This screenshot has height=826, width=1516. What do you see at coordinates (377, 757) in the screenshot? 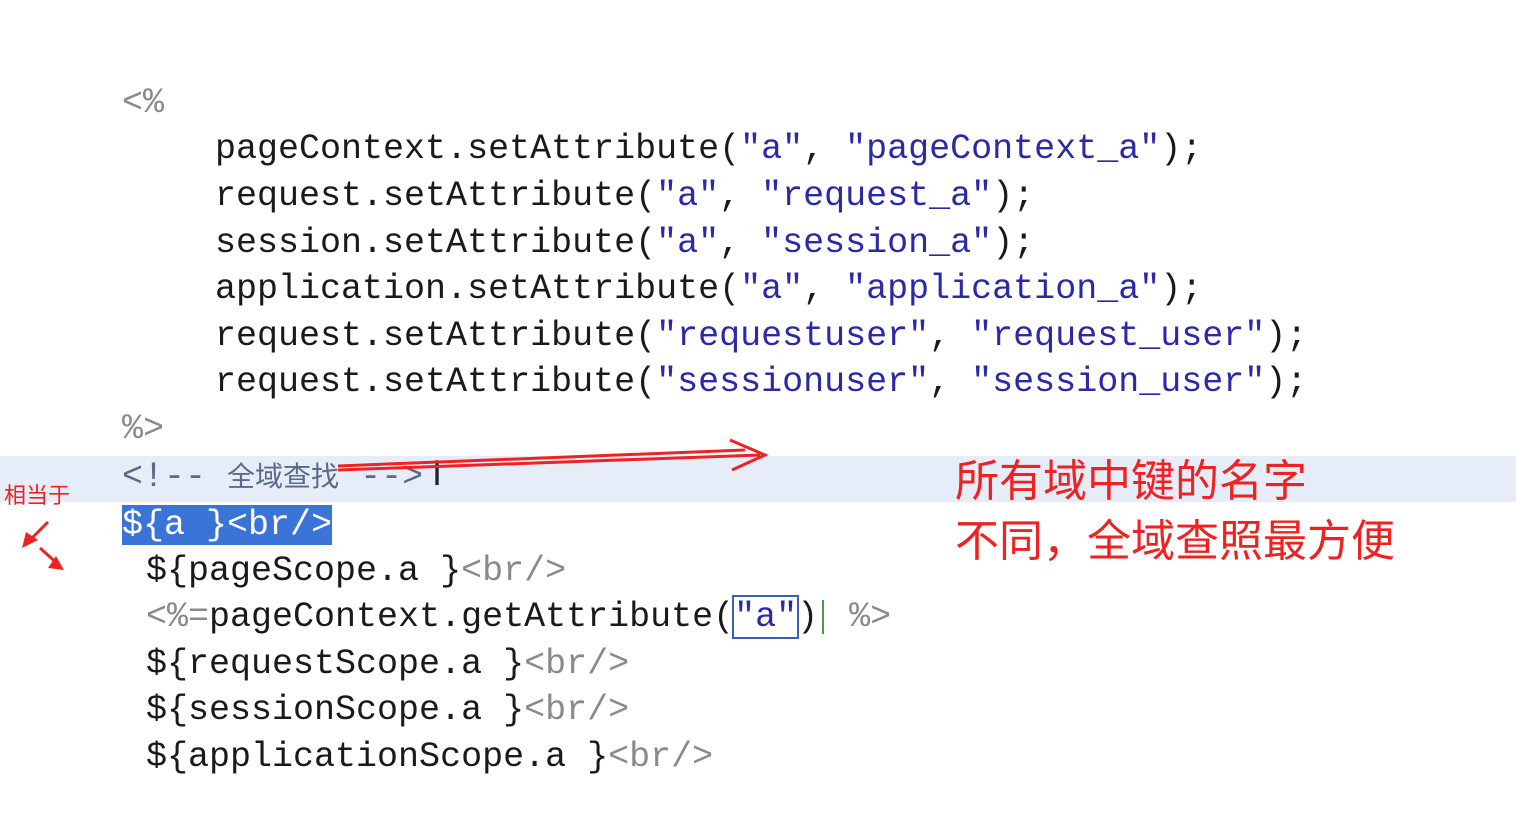
I see `el-expression-application: ${applicationScope.a }` at bounding box center [377, 757].